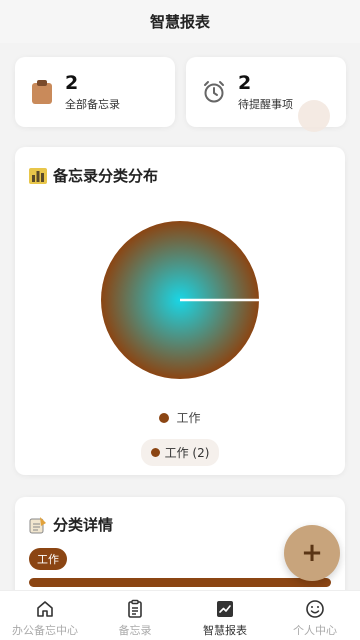 The width and height of the screenshot is (360, 640). I want to click on category-chip: 工作 (2), so click(180, 452).